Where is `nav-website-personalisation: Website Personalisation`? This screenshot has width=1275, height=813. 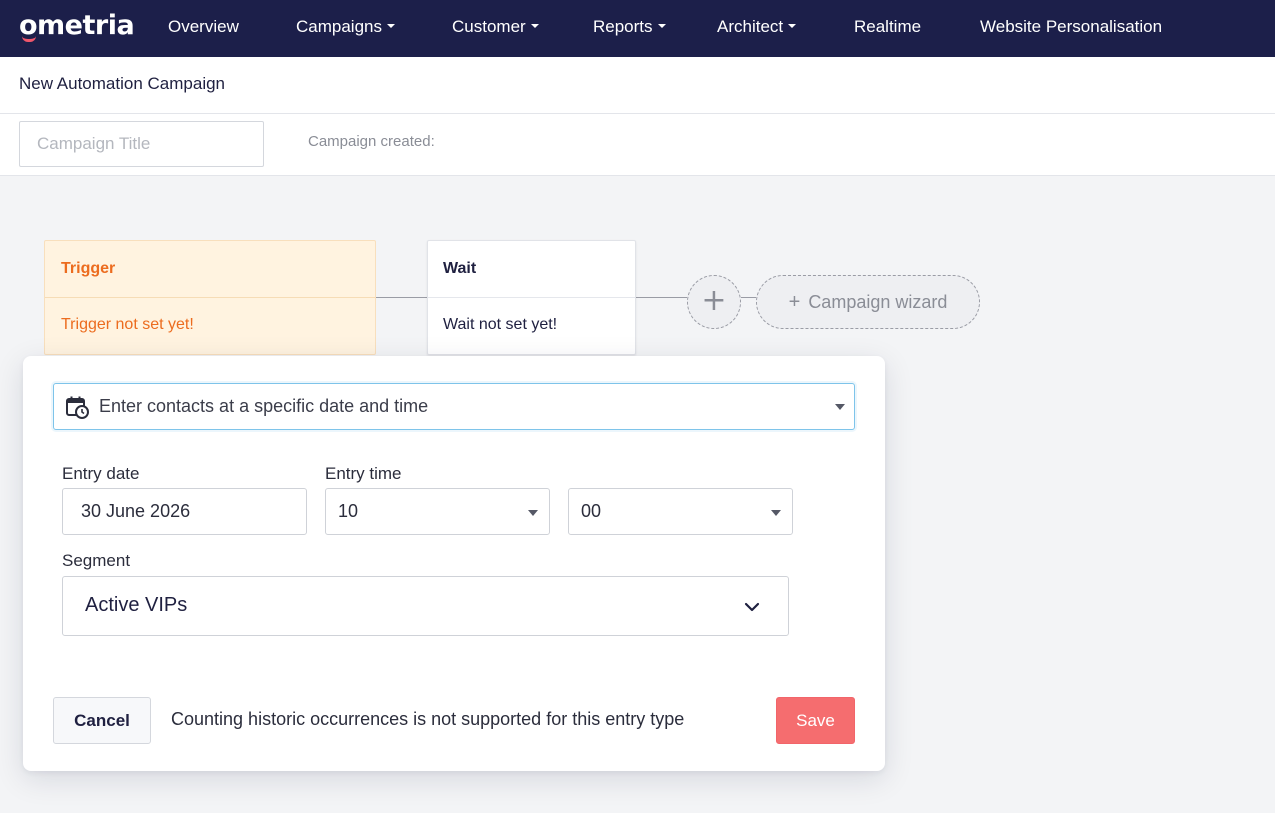
nav-website-personalisation: Website Personalisation is located at coordinates (1071, 27).